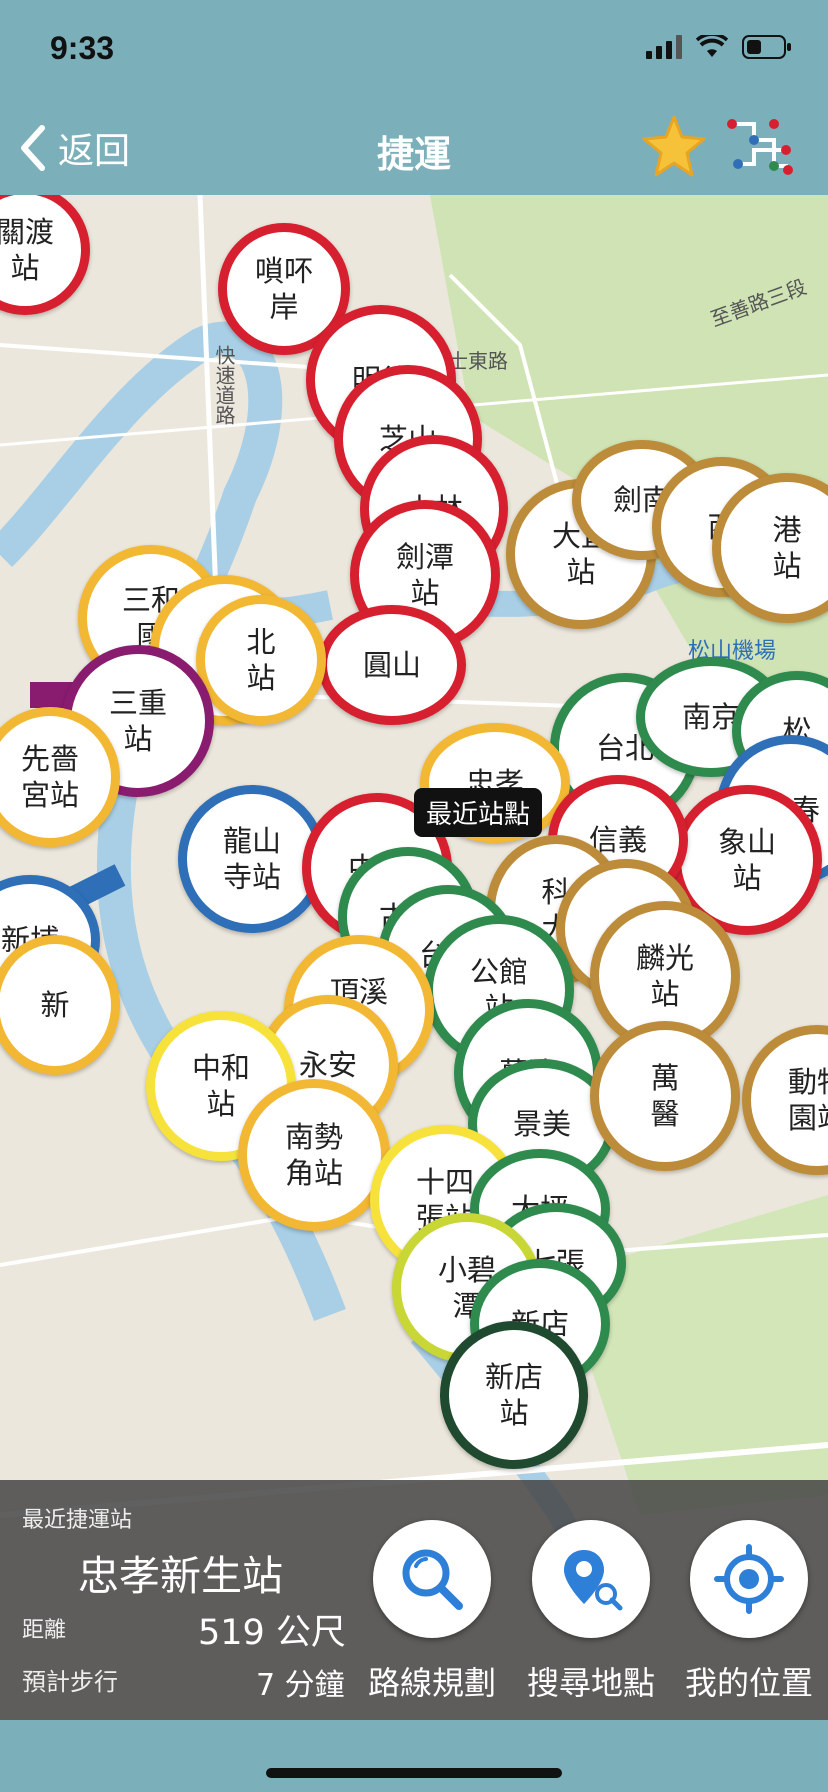 This screenshot has width=828, height=1792. Describe the element at coordinates (665, 1096) in the screenshot. I see `station-wanfang-hospital: 萬 醫` at that location.